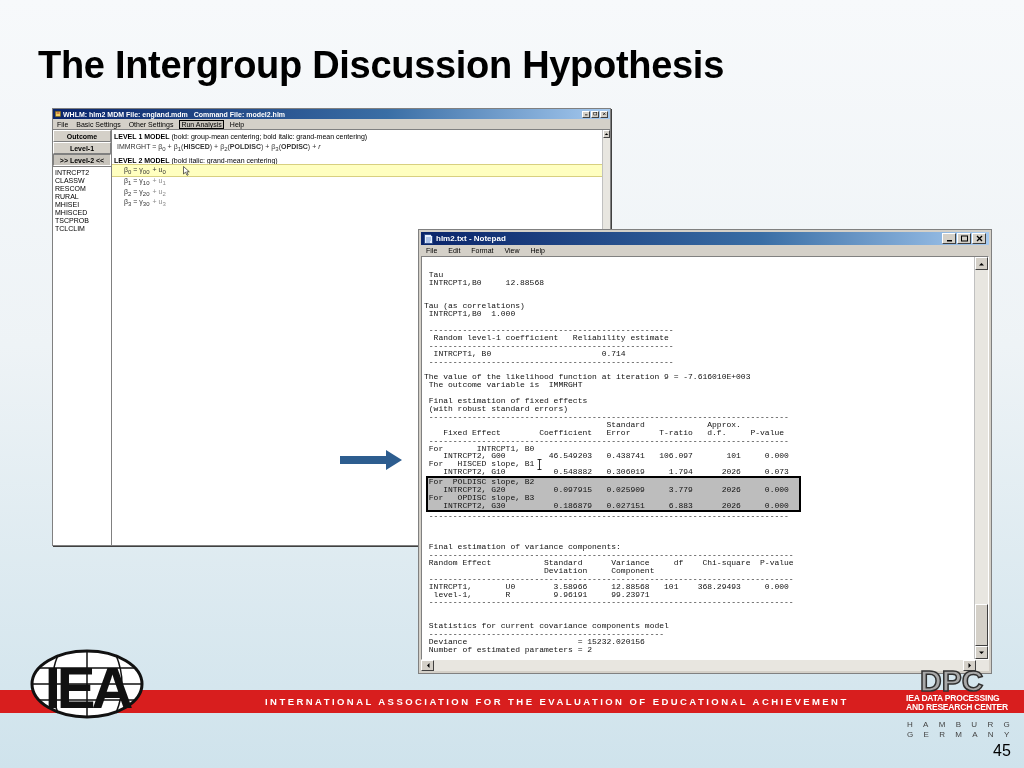 Image resolution: width=1024 pixels, height=768 pixels. Describe the element at coordinates (481, 448) in the screenshot. I see `text-line: For INTRCPT1, B0` at that location.